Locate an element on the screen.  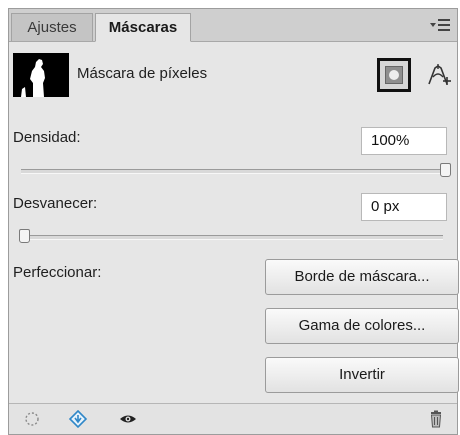
feather-label: Desvanecer: is located at coordinates (55, 203).